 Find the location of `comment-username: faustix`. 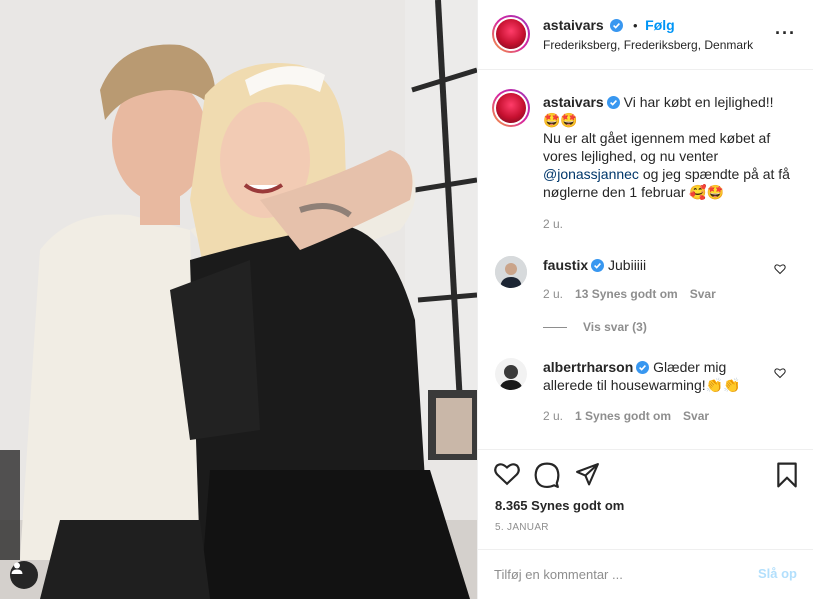

comment-username: faustix is located at coordinates (565, 265).